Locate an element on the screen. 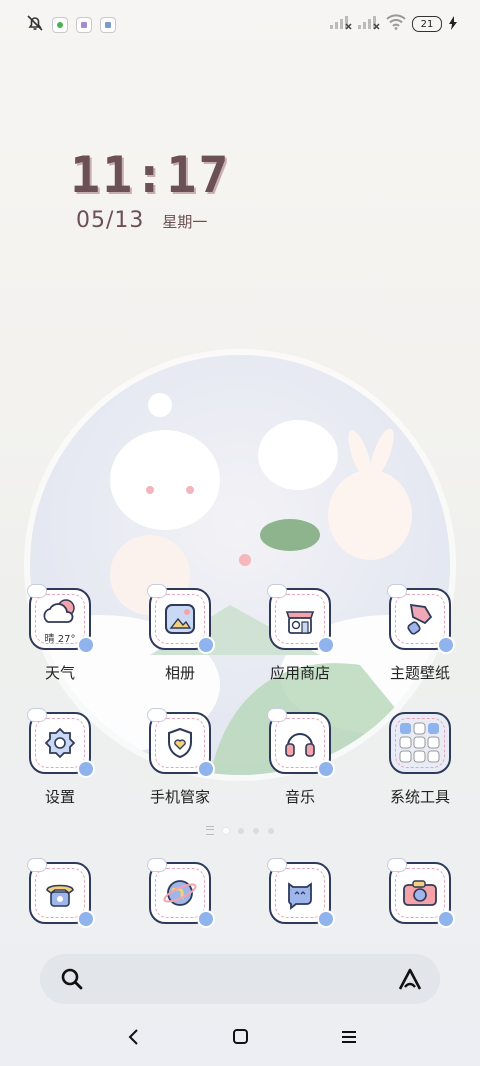 This screenshot has height=1066, width=480. search-bar is located at coordinates (240, 979).